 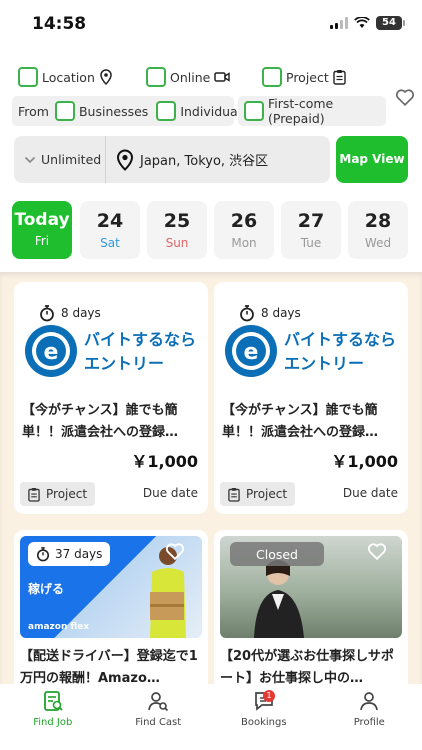 I want to click on photo-brand: amazon flex, so click(x=59, y=627).